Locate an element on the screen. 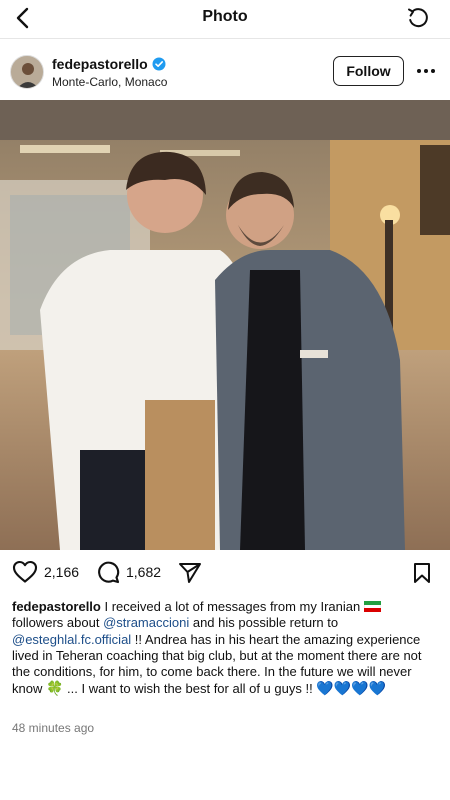 The width and height of the screenshot is (450, 800). more-horizontal-icon is located at coordinates (426, 71).